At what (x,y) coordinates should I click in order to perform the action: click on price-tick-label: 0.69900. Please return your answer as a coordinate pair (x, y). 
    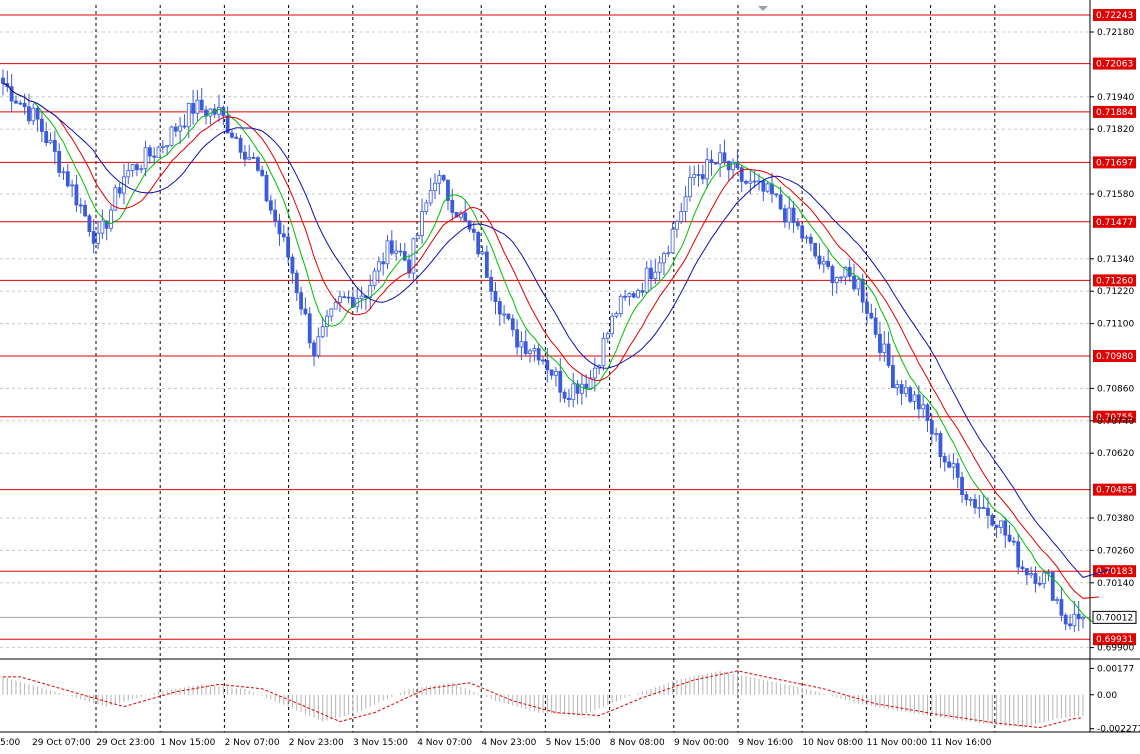
    Looking at the image, I should click on (1115, 649).